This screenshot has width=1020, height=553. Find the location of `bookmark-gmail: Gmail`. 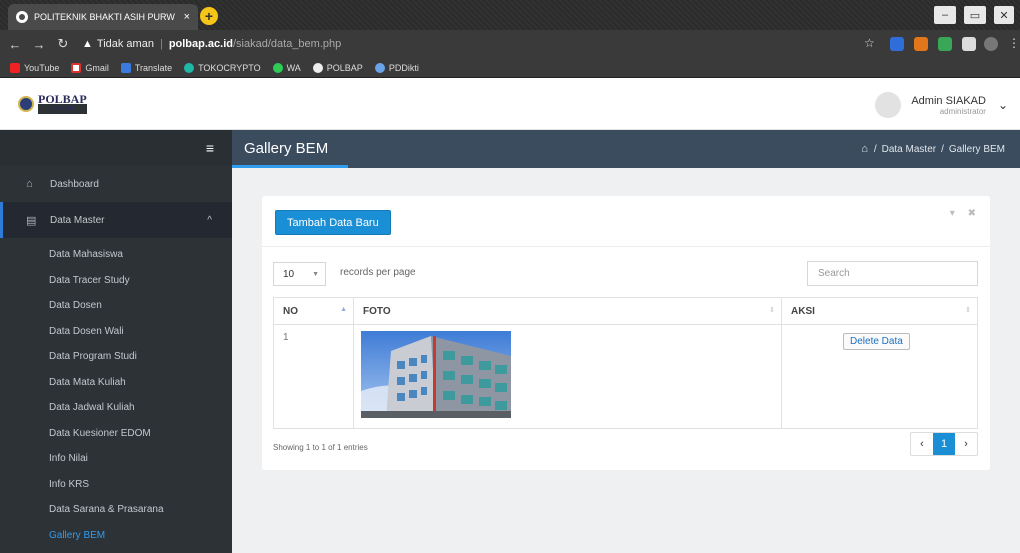

bookmark-gmail: Gmail is located at coordinates (90, 67).